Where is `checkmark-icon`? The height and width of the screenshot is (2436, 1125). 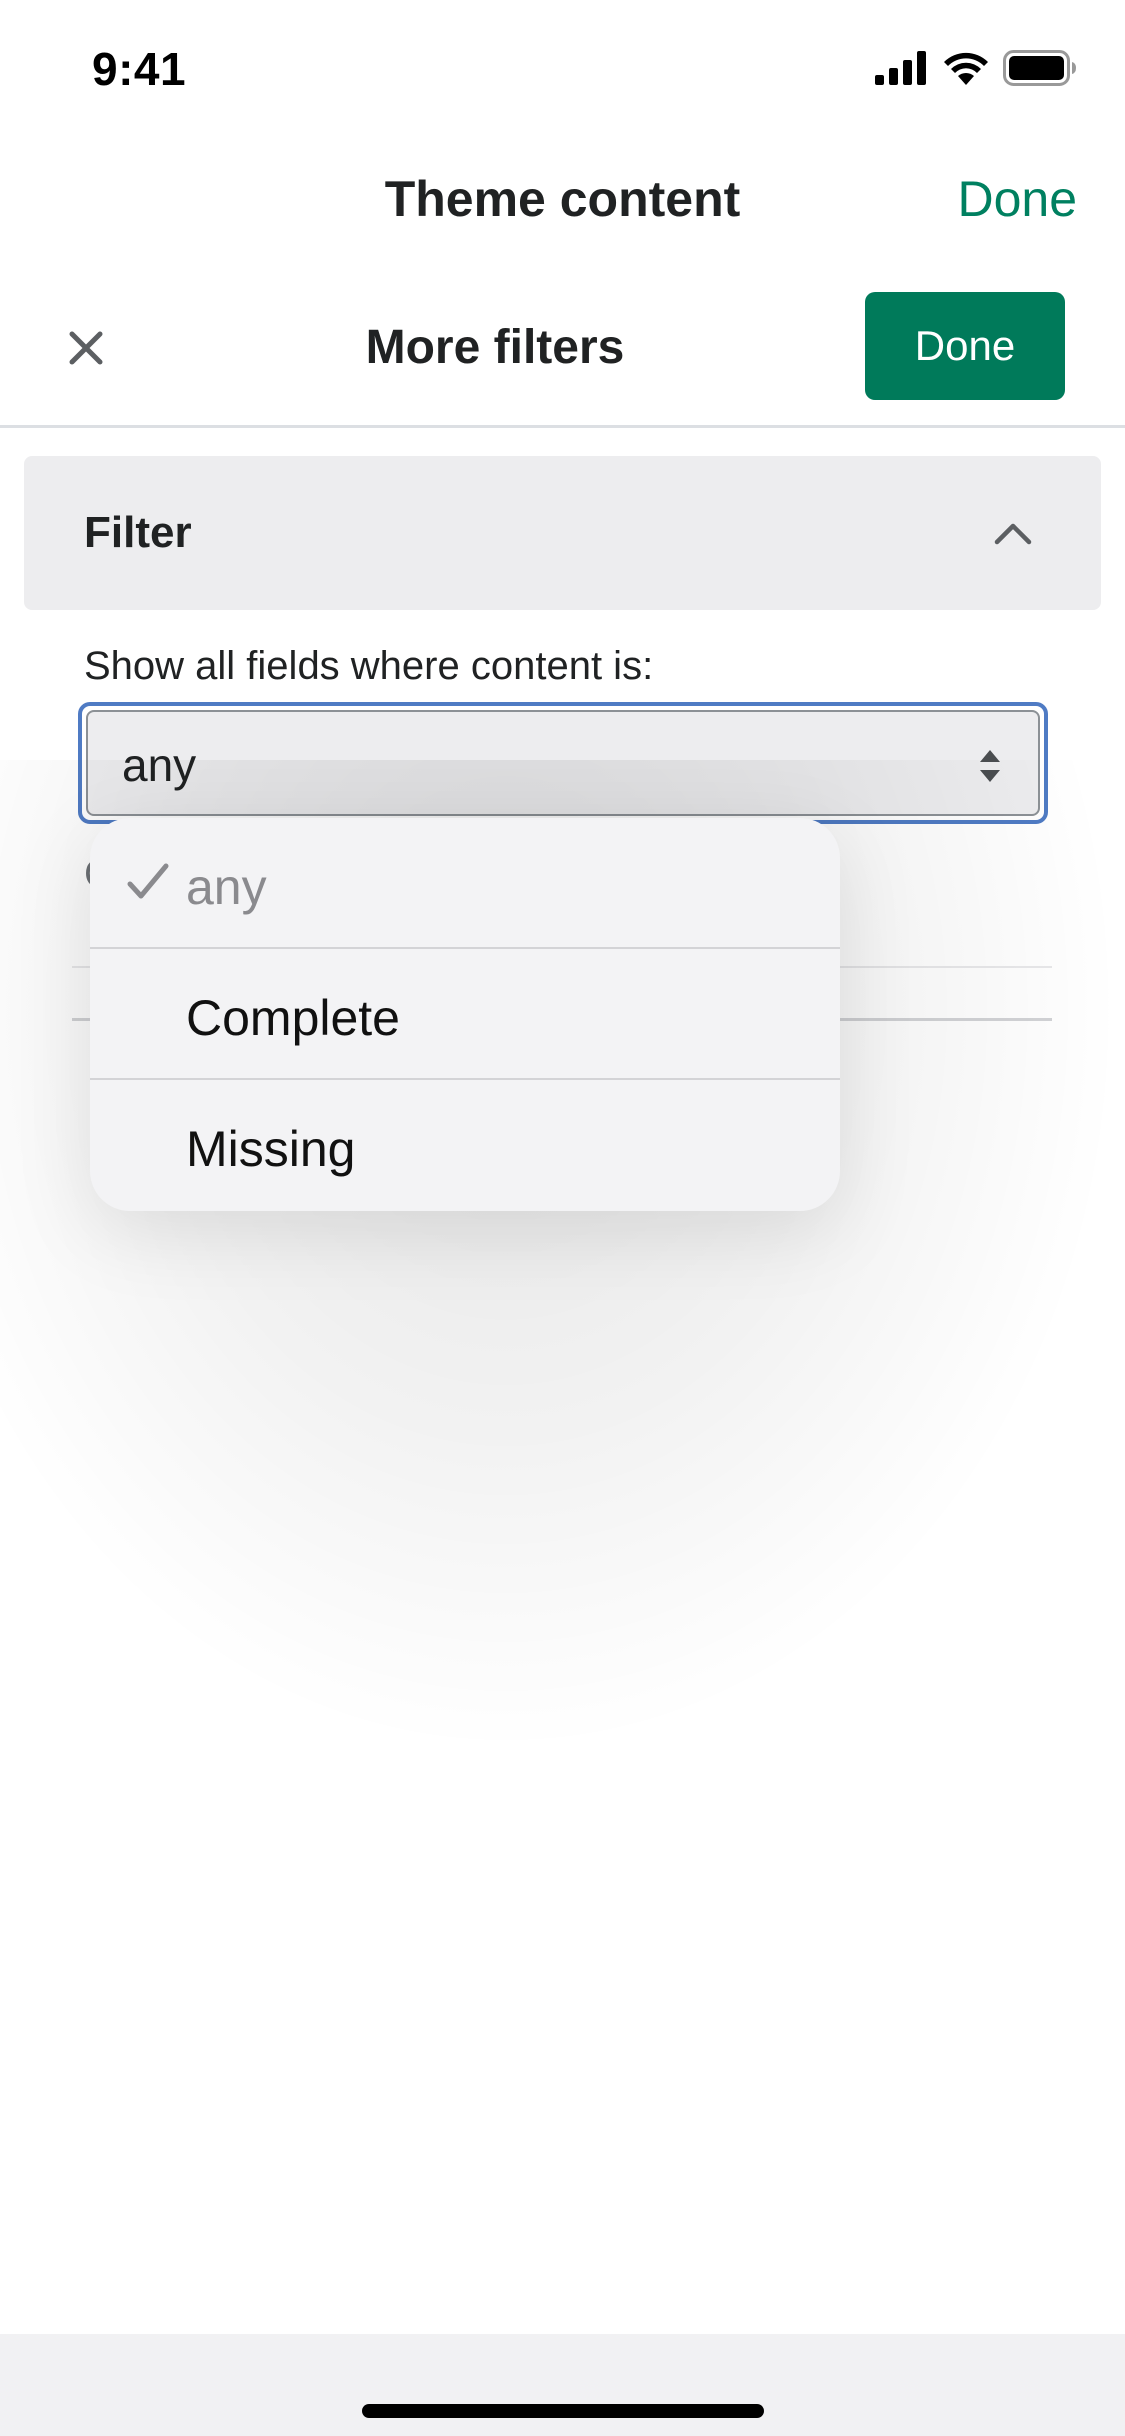
checkmark-icon is located at coordinates (148, 881).